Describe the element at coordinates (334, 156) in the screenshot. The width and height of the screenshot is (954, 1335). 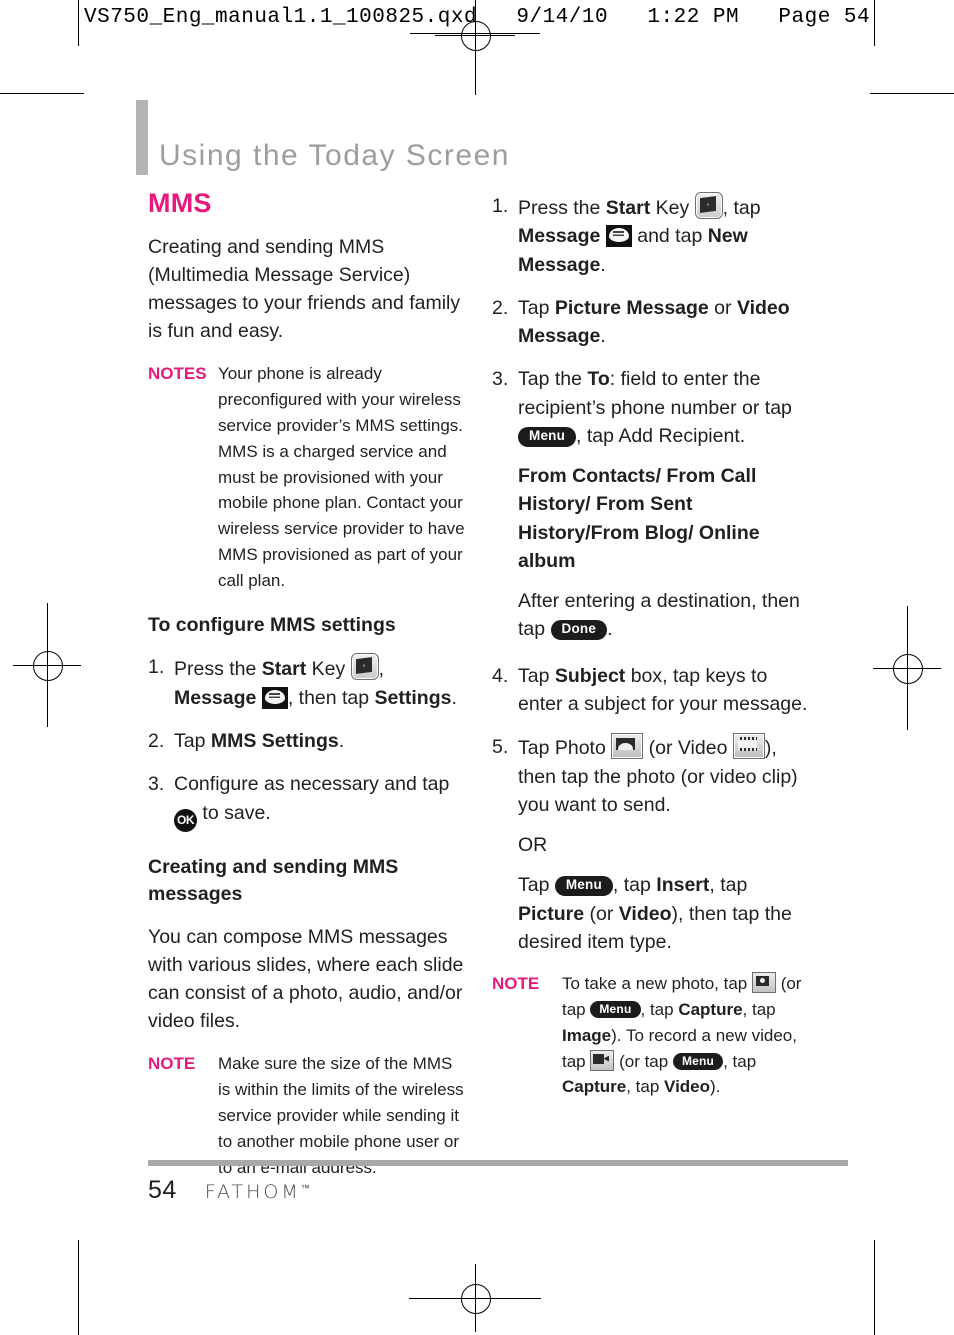
I see `chapter-title: Using the Today Screen` at that location.